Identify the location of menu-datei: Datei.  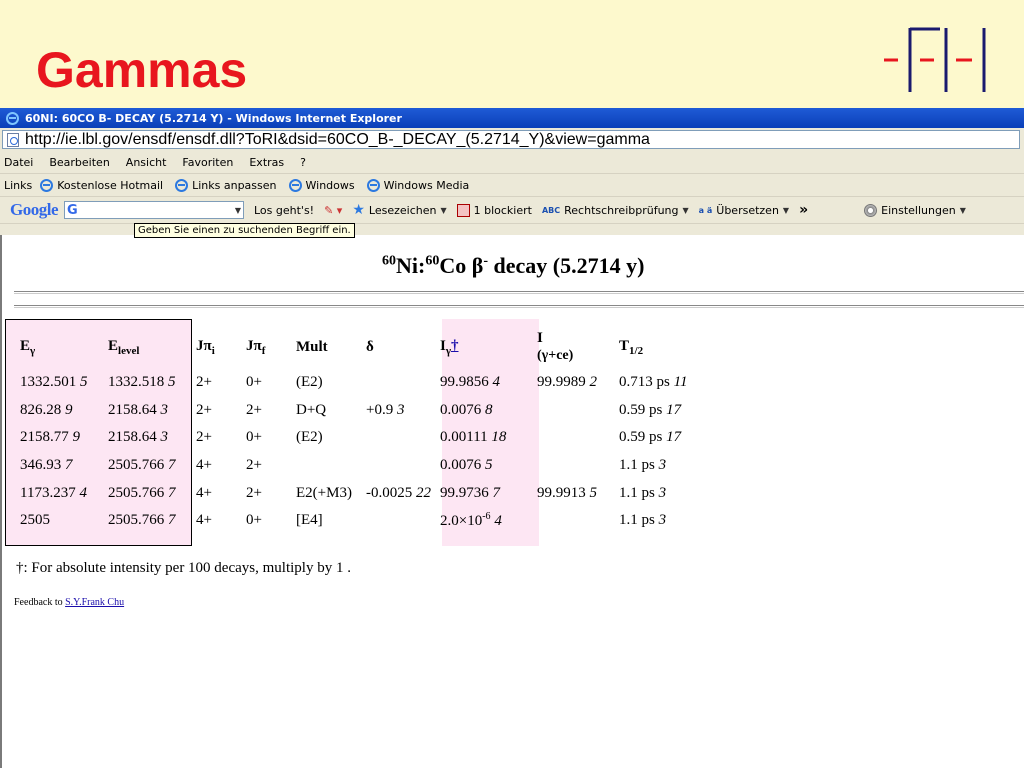
(18, 162).